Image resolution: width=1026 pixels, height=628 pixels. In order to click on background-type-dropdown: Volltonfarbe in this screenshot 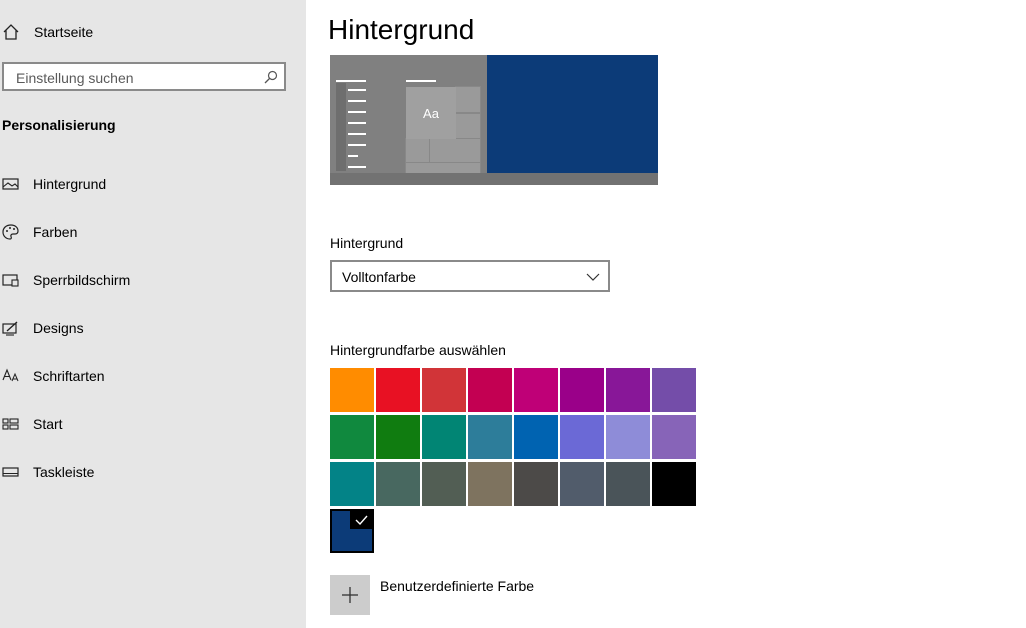, I will do `click(470, 276)`.